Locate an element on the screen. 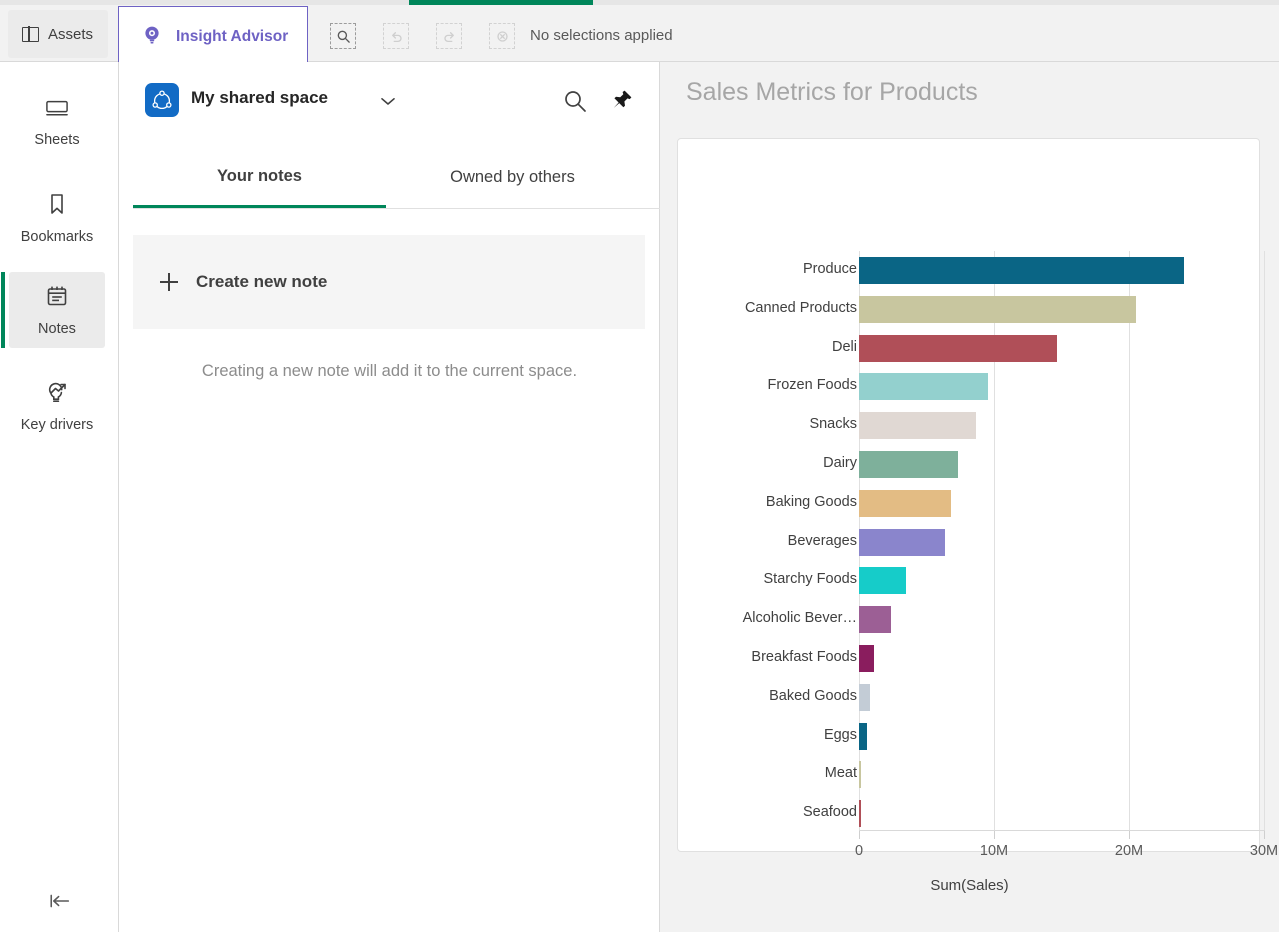 The height and width of the screenshot is (932, 1279). x-tick-label: 10M is located at coordinates (994, 851).